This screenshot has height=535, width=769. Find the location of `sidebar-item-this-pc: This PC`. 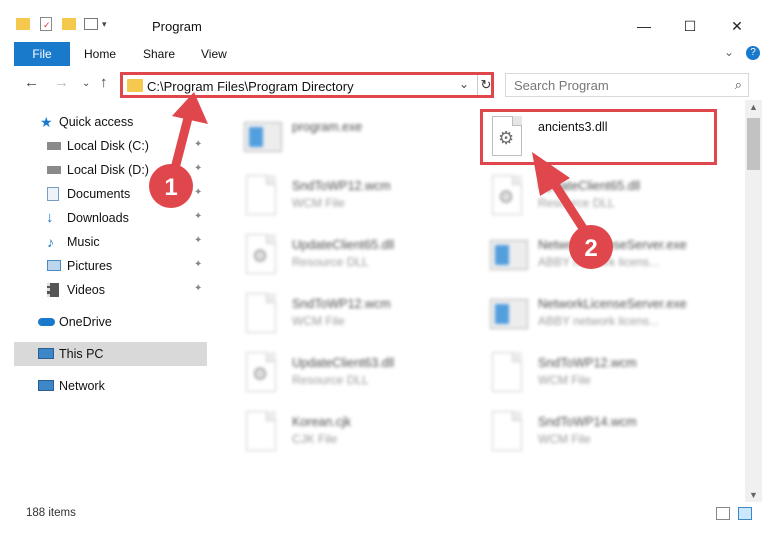

sidebar-item-this-pc: This PC is located at coordinates (110, 354).